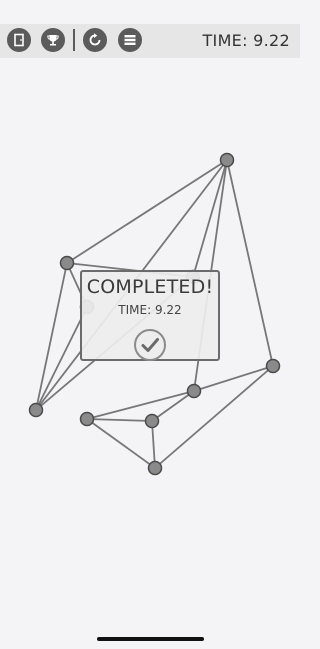  Describe the element at coordinates (74, 40) in the screenshot. I see `toolbar-separator` at that location.